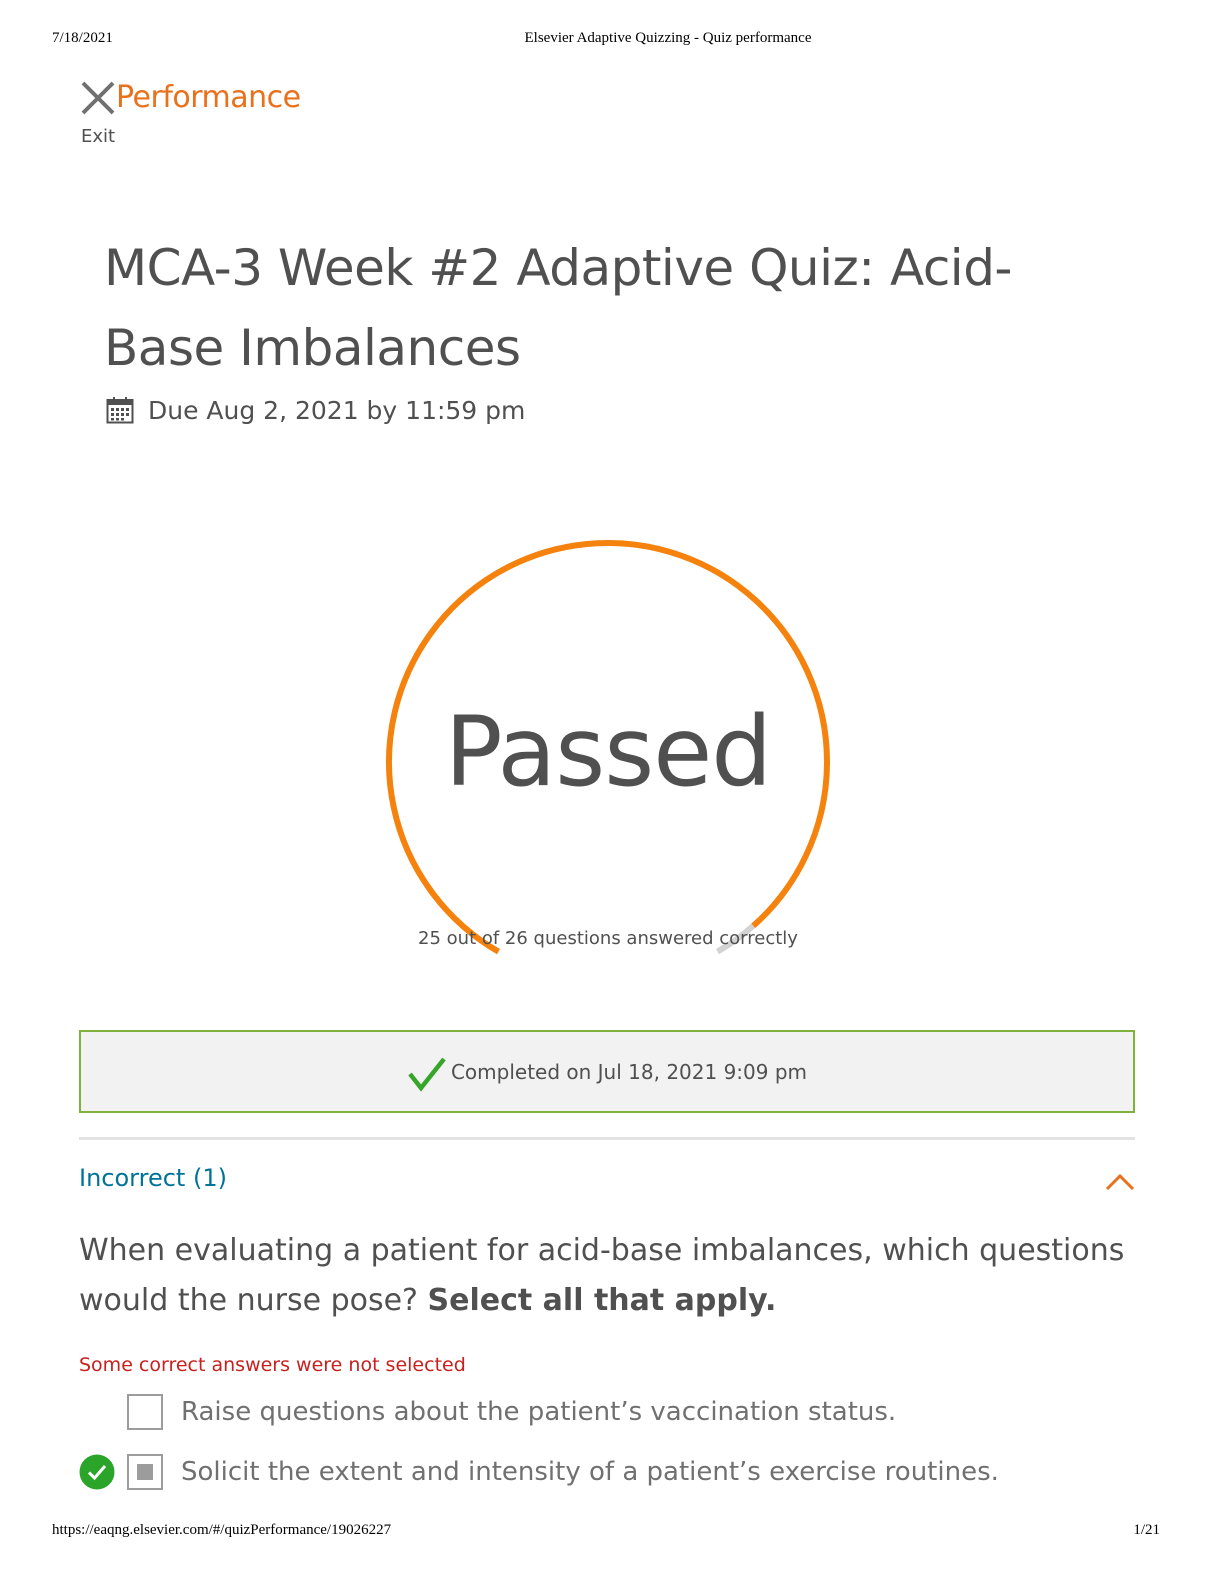 This screenshot has height=1584, width=1224. Describe the element at coordinates (145, 1472) in the screenshot. I see `answer-checkbox-checked` at that location.